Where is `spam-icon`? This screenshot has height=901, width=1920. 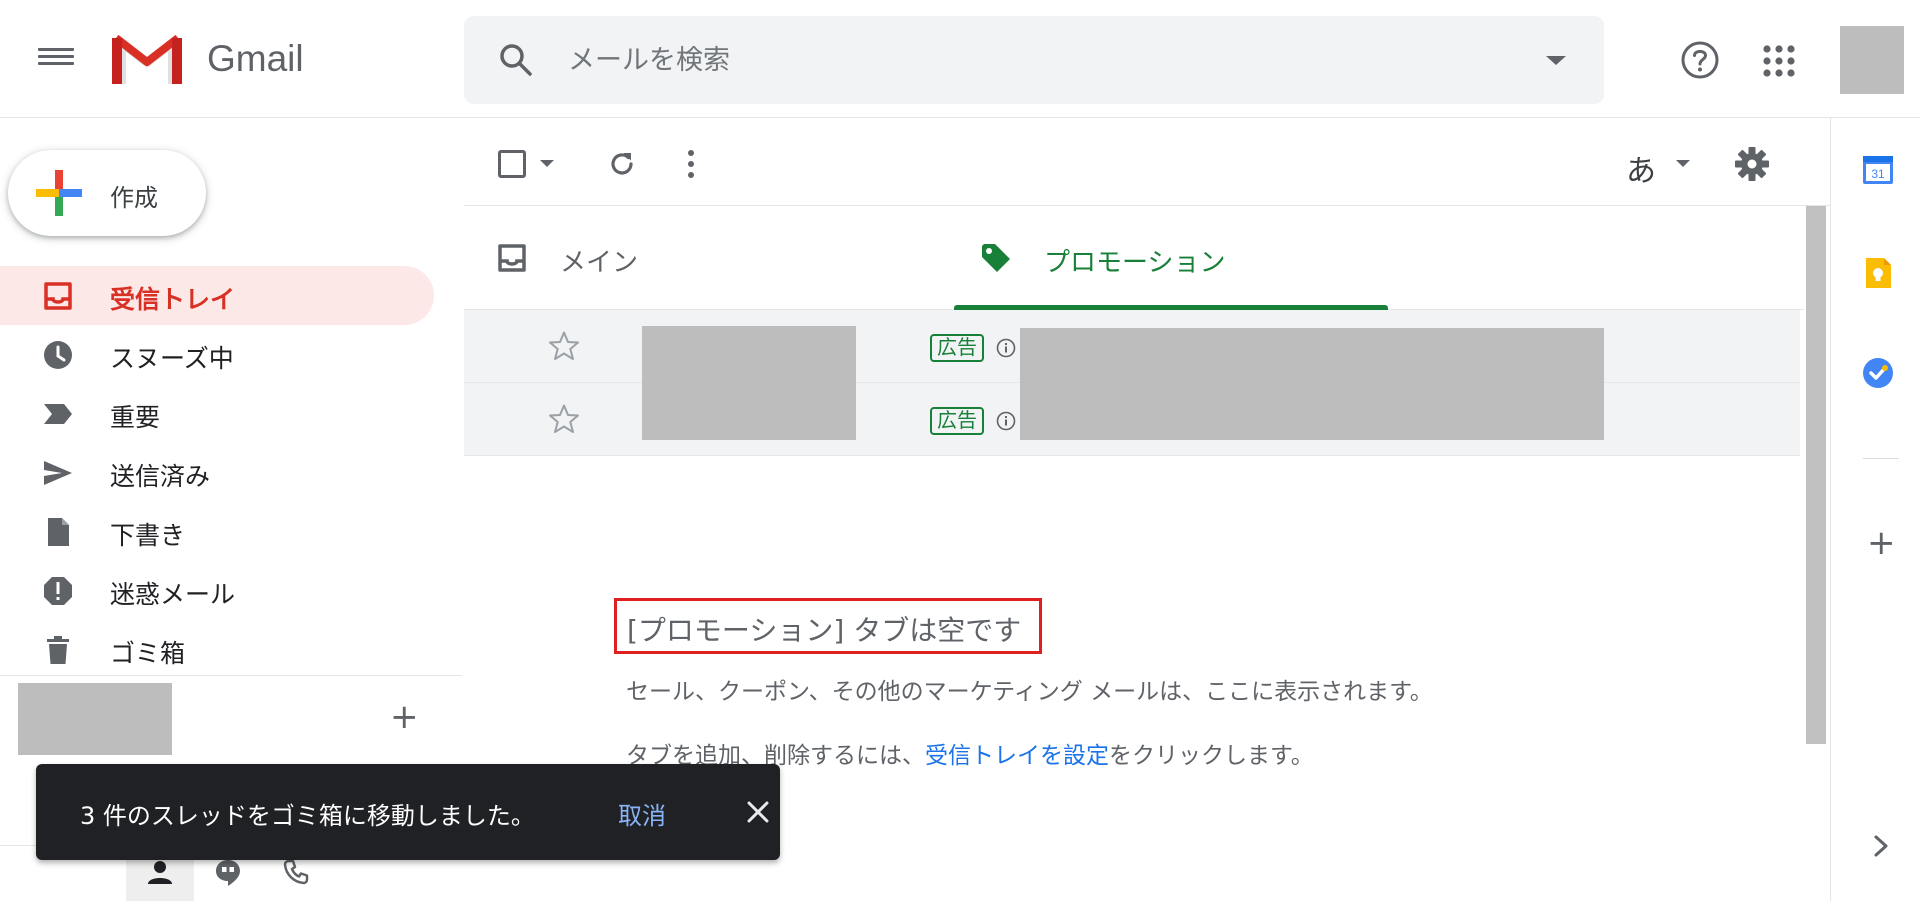
spam-icon is located at coordinates (58, 591).